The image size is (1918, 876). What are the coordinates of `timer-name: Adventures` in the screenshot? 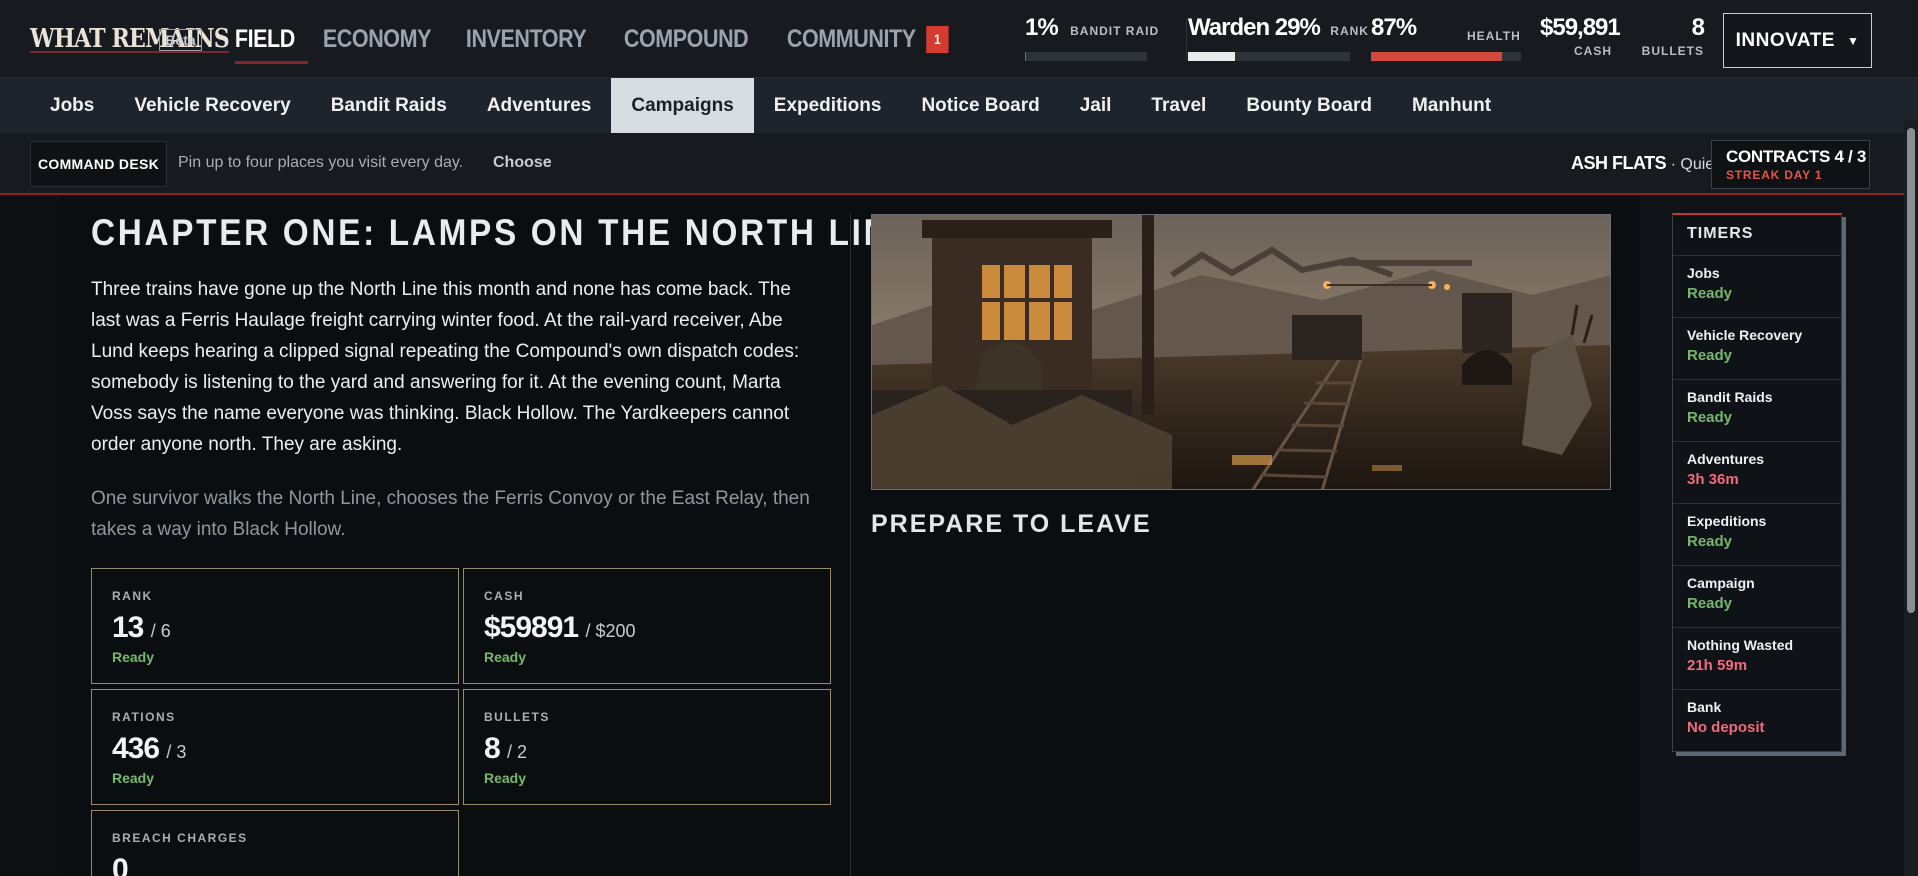 It's located at (1726, 459).